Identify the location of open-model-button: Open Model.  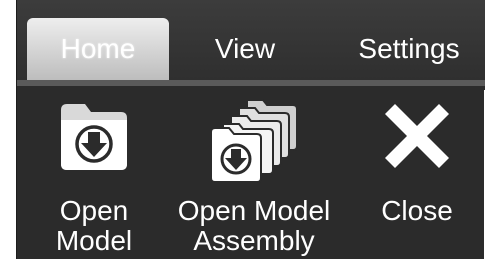
(94, 172).